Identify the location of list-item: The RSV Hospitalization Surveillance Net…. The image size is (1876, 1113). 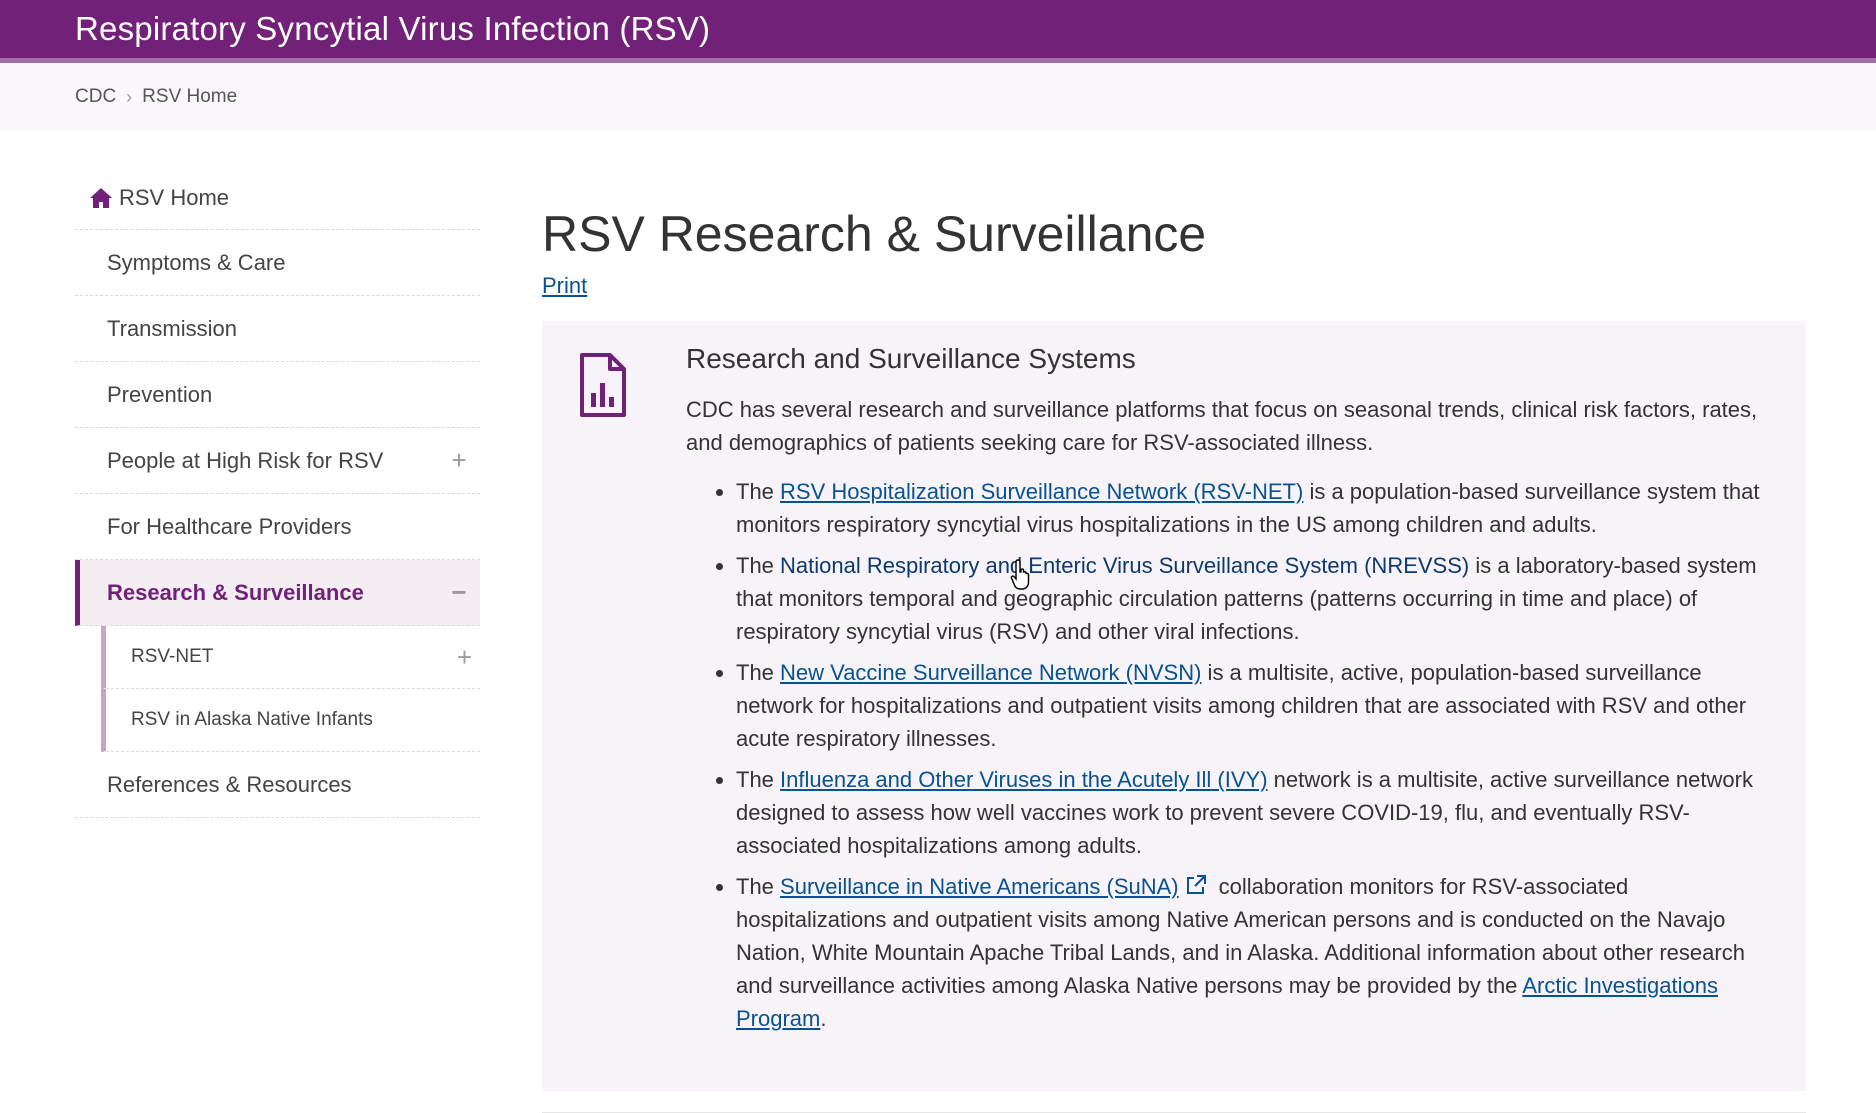
(1256, 508).